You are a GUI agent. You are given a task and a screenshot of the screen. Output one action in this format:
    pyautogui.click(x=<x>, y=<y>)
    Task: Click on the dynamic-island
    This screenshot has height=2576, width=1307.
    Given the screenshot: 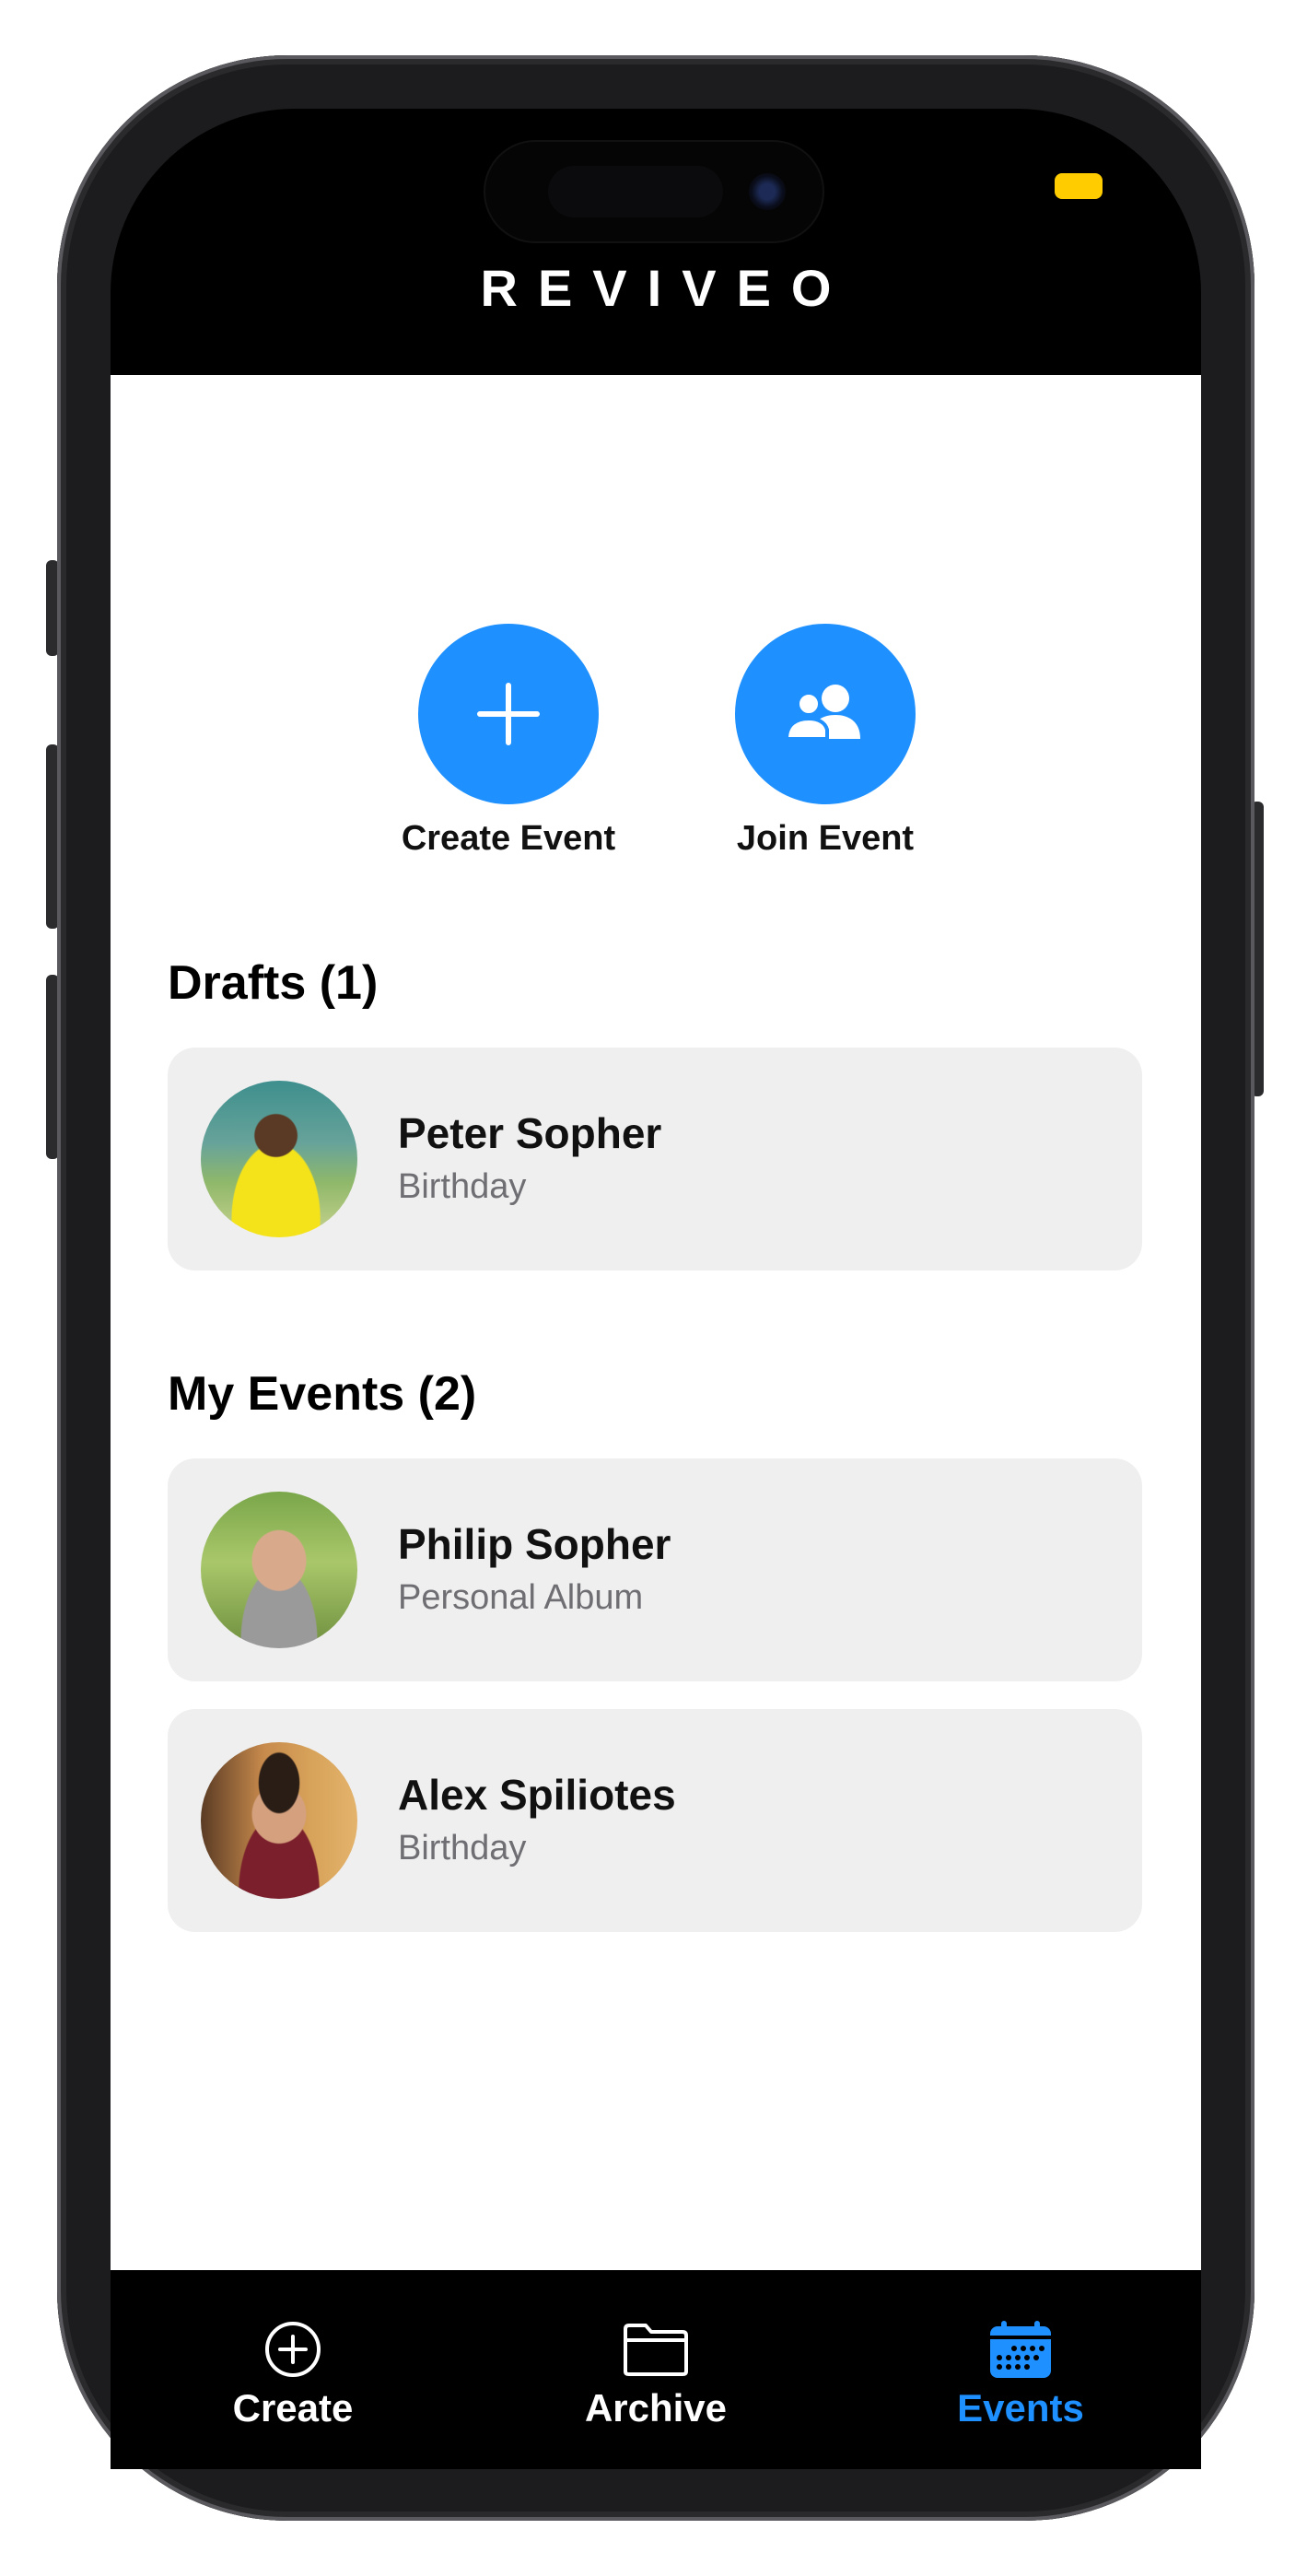 What is the action you would take?
    pyautogui.click(x=654, y=191)
    